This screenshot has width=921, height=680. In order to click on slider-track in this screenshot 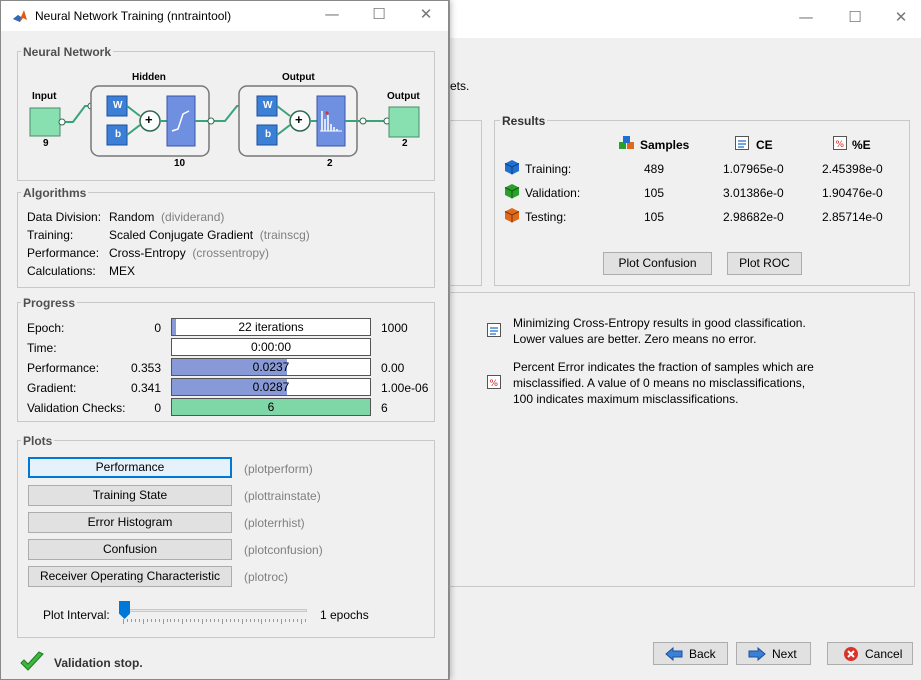, I will do `click(214, 610)`.